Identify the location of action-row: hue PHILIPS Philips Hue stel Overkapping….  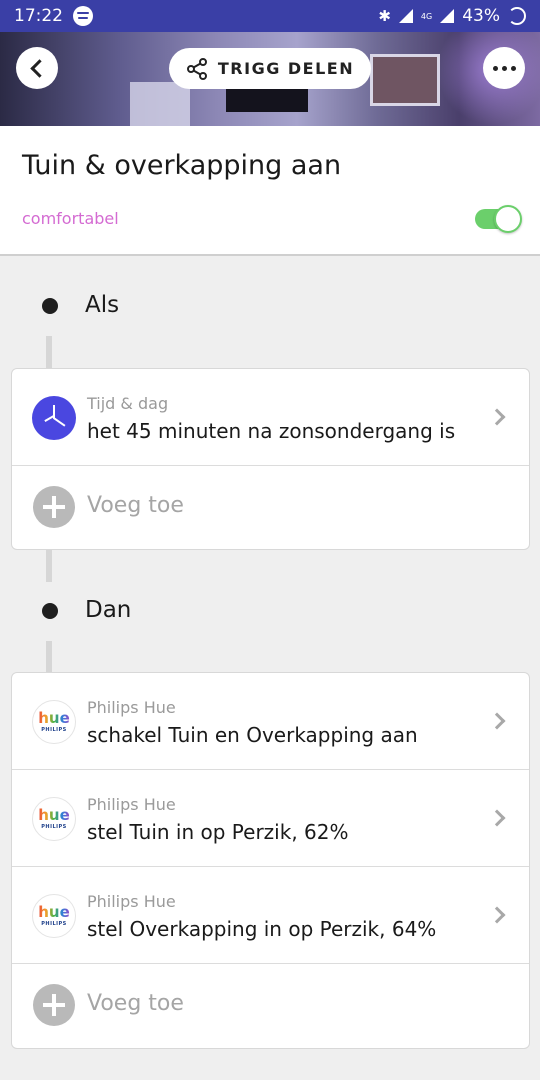
(270, 915).